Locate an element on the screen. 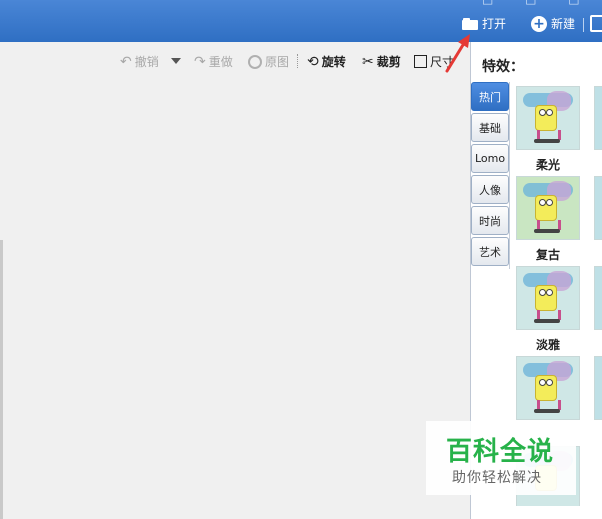 This screenshot has height=519, width=602. redo-label: 重做 is located at coordinates (220, 62).